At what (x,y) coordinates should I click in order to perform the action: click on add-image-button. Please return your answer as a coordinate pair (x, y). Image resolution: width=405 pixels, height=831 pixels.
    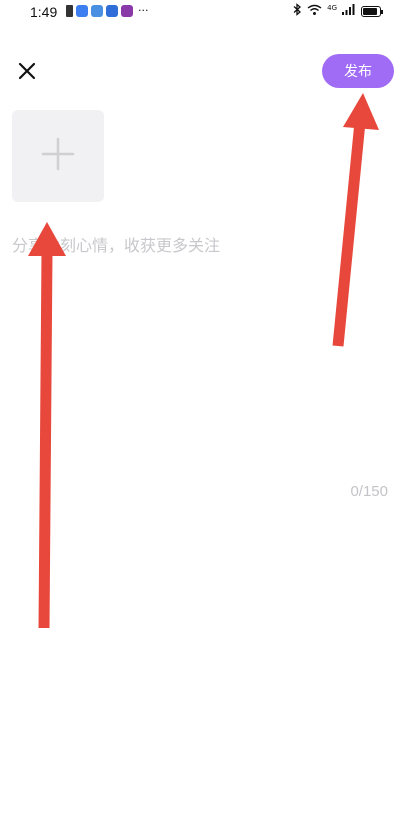
    Looking at the image, I should click on (58, 156).